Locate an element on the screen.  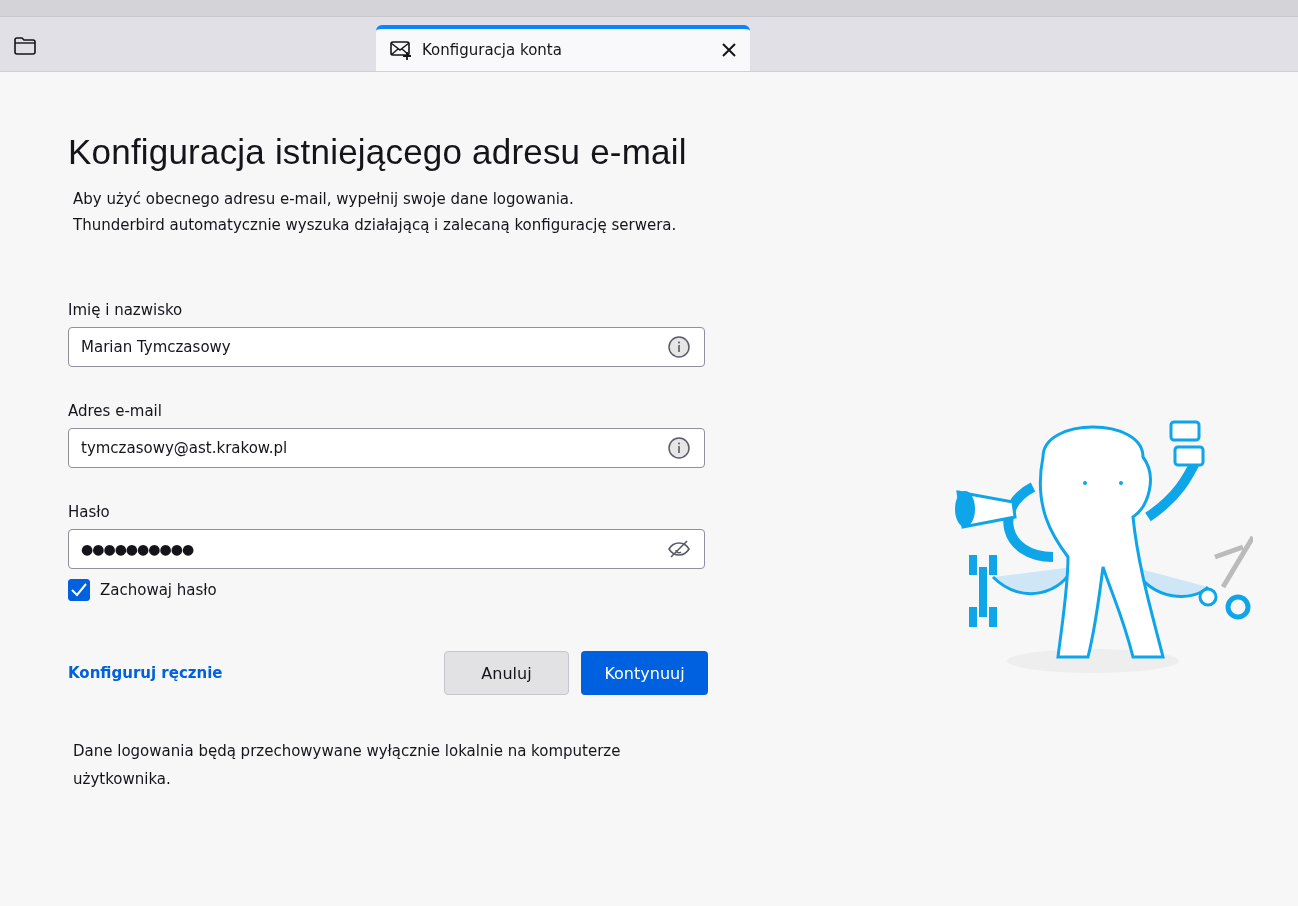
checkbox-label: Zachowaj hasło is located at coordinates (158, 590).